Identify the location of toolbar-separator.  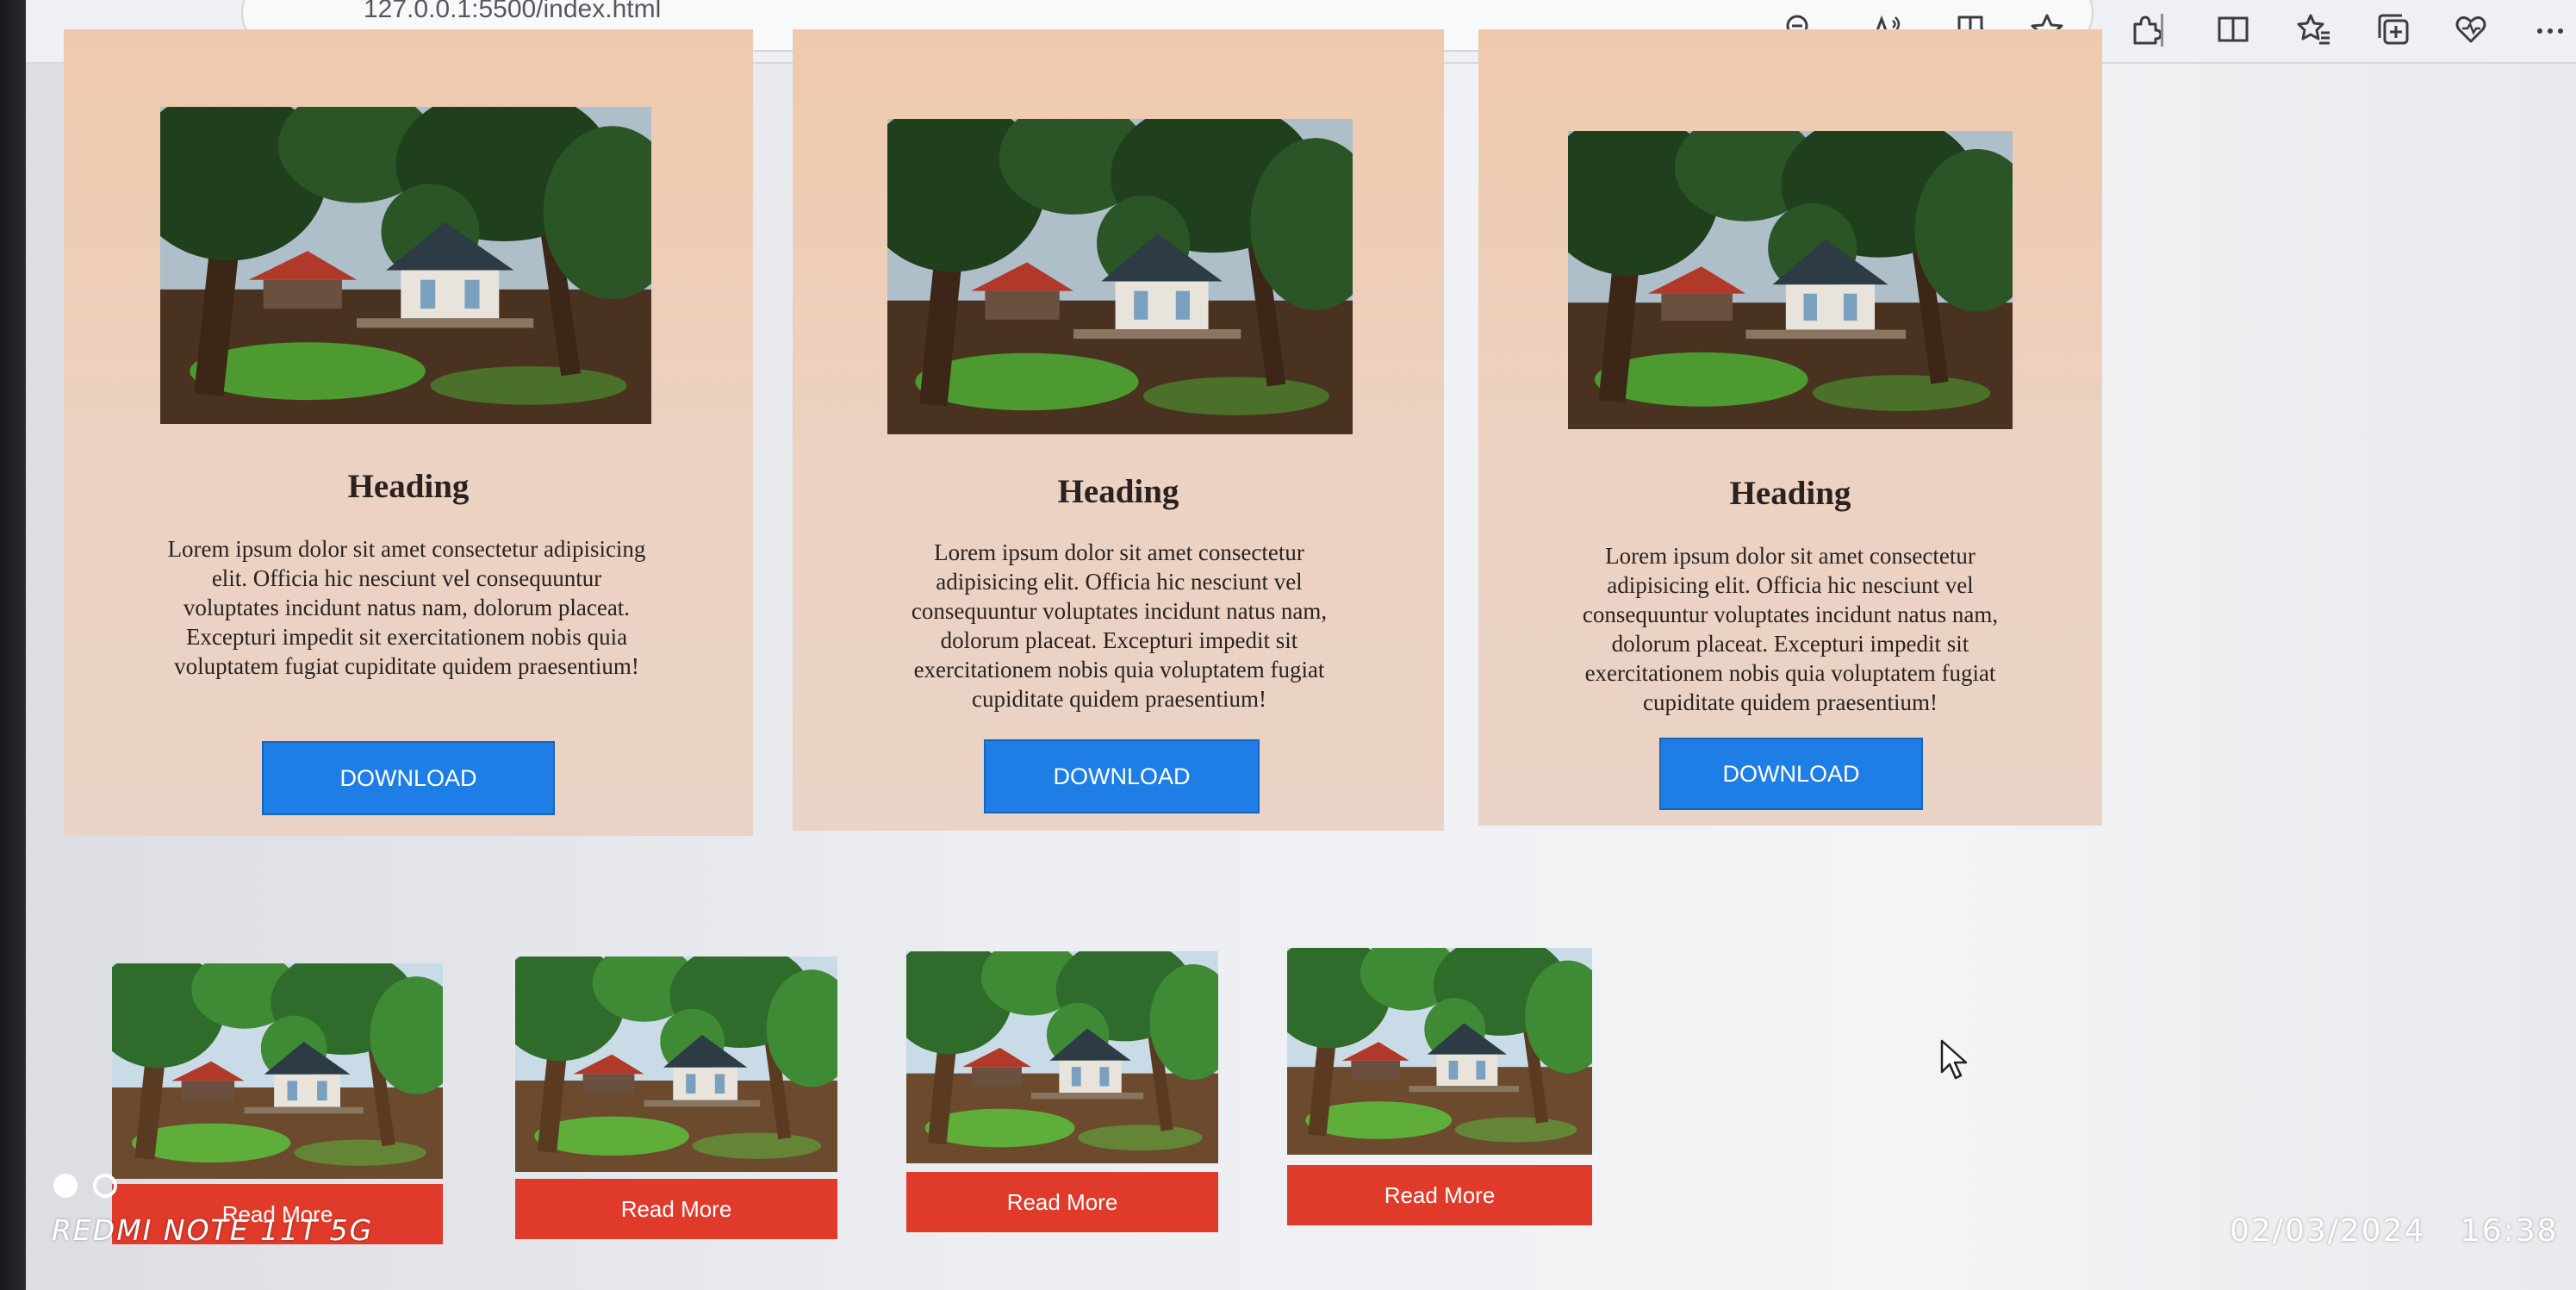
(2162, 30).